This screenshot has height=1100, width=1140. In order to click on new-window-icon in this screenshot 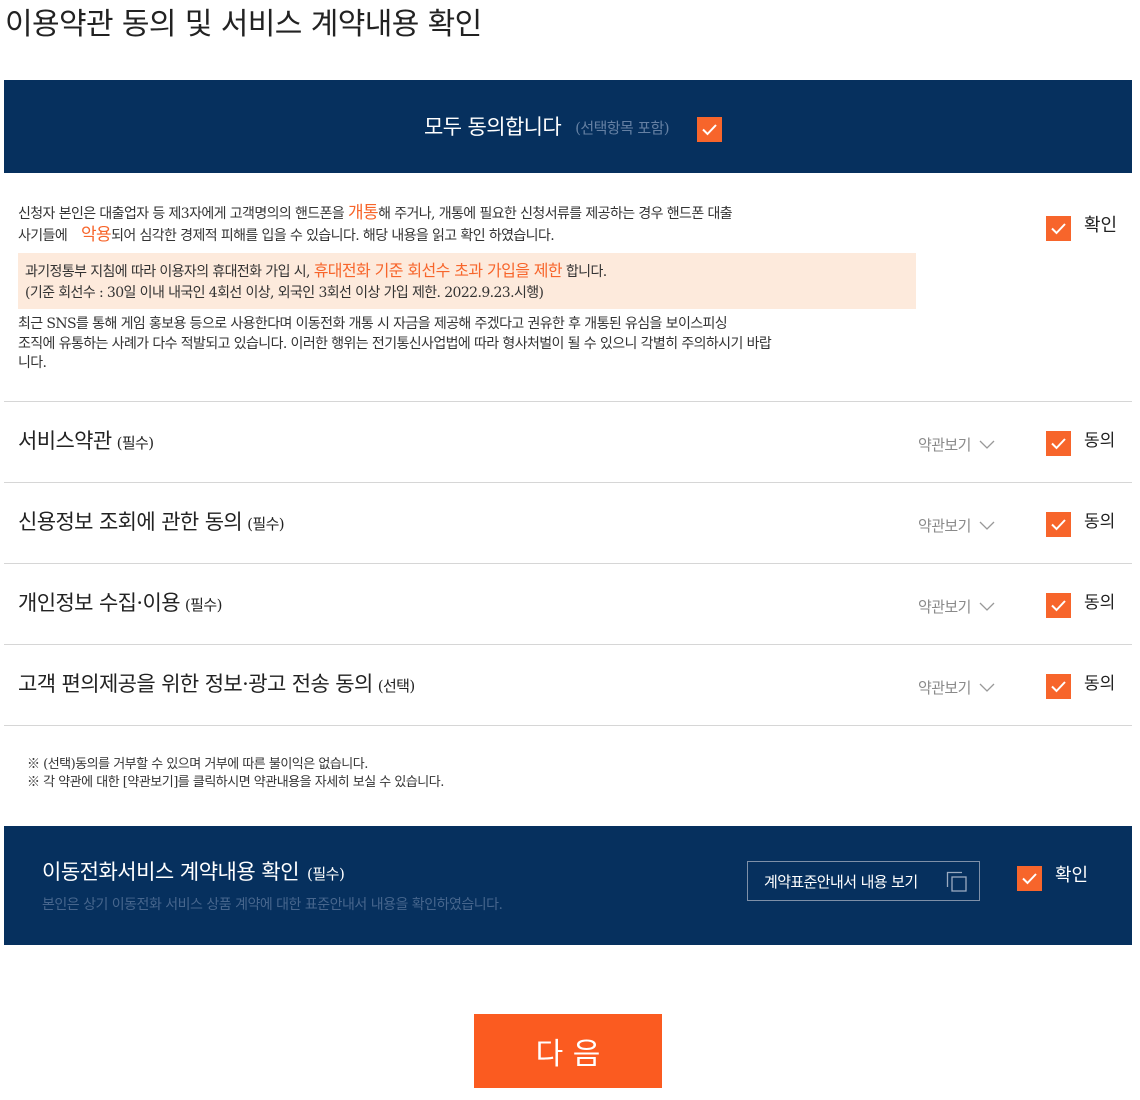, I will do `click(956, 881)`.